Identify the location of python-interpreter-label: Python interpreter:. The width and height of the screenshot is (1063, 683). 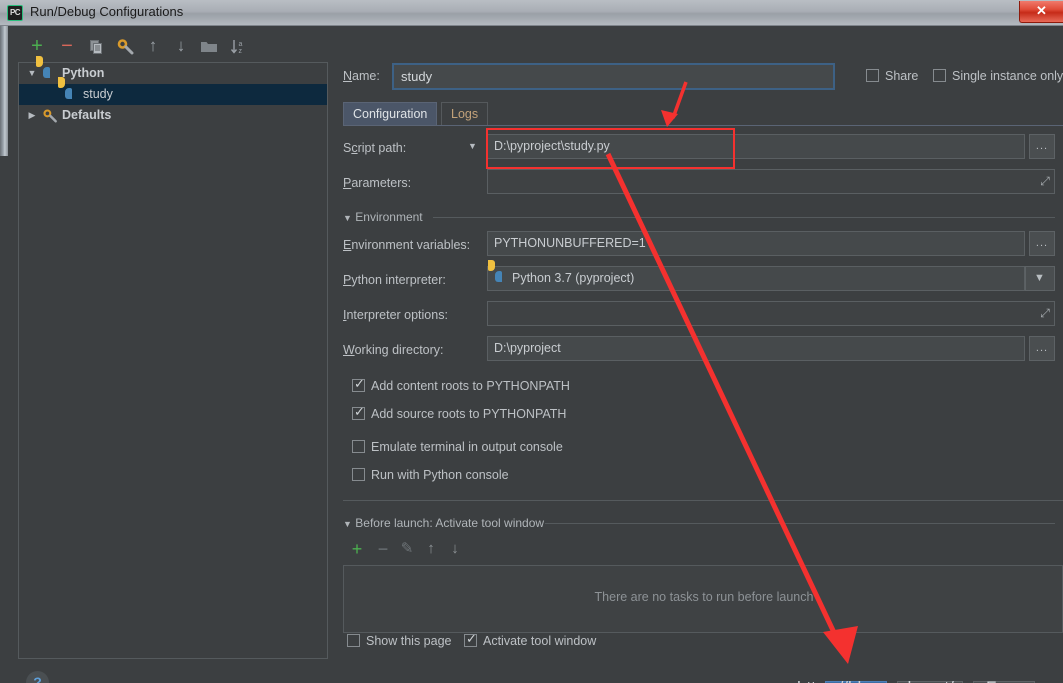
(394, 280).